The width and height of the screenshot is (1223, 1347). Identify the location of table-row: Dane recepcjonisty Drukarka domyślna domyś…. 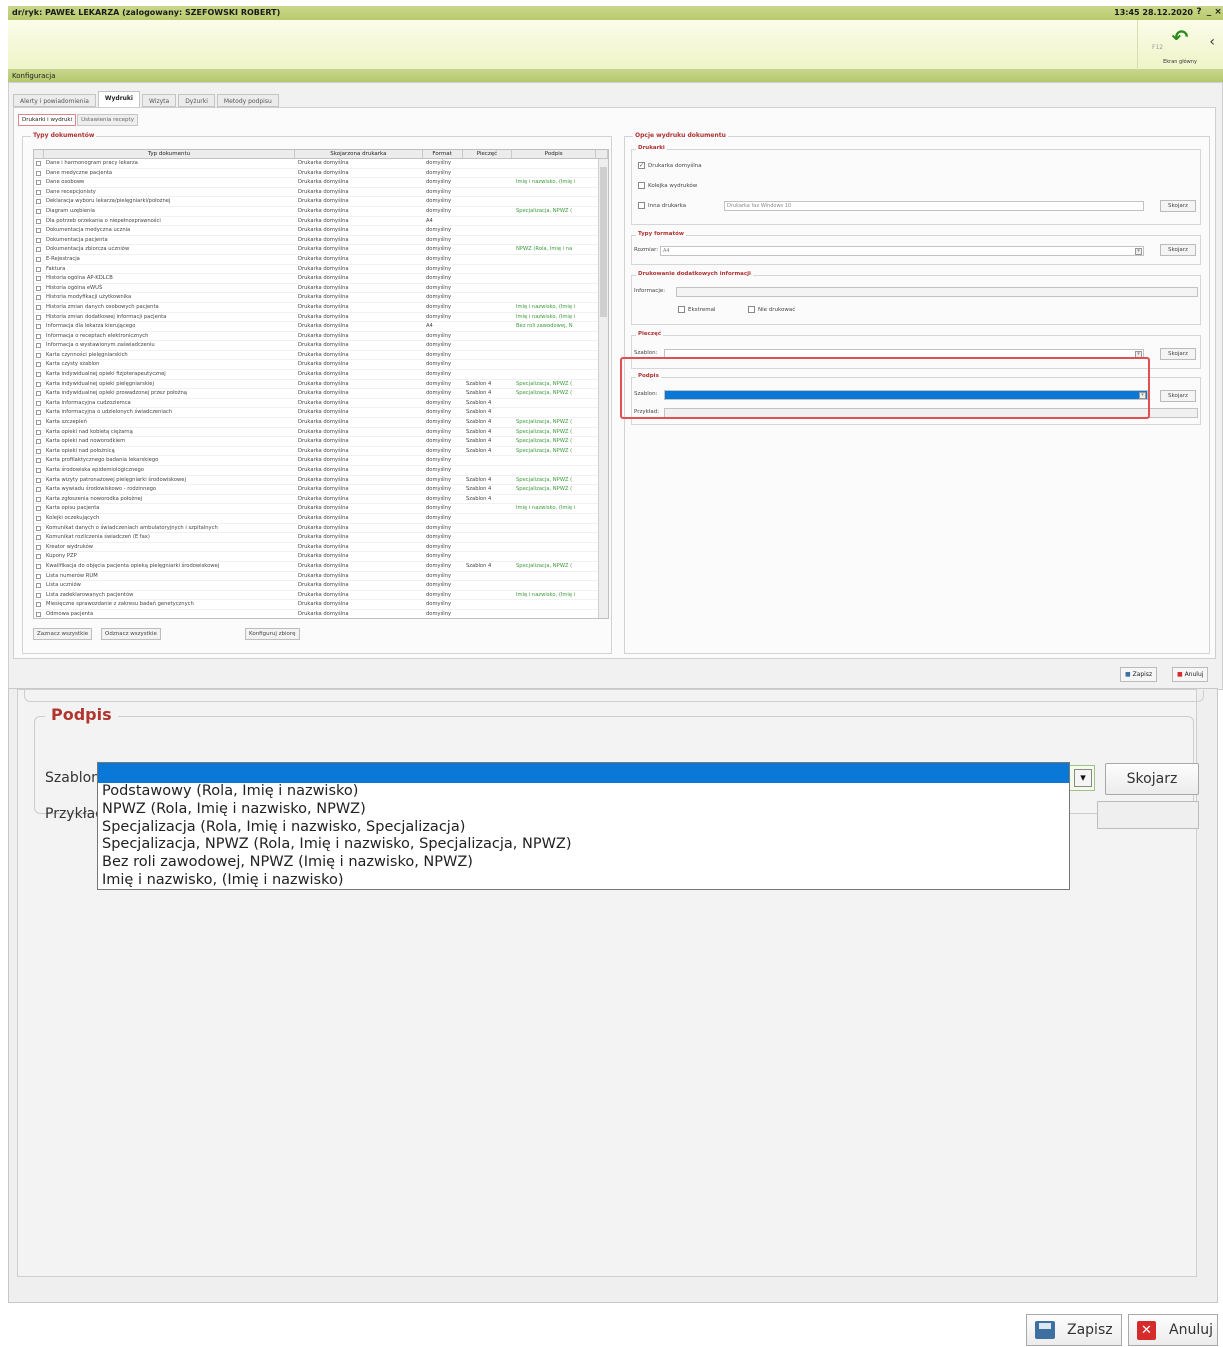
(321, 193).